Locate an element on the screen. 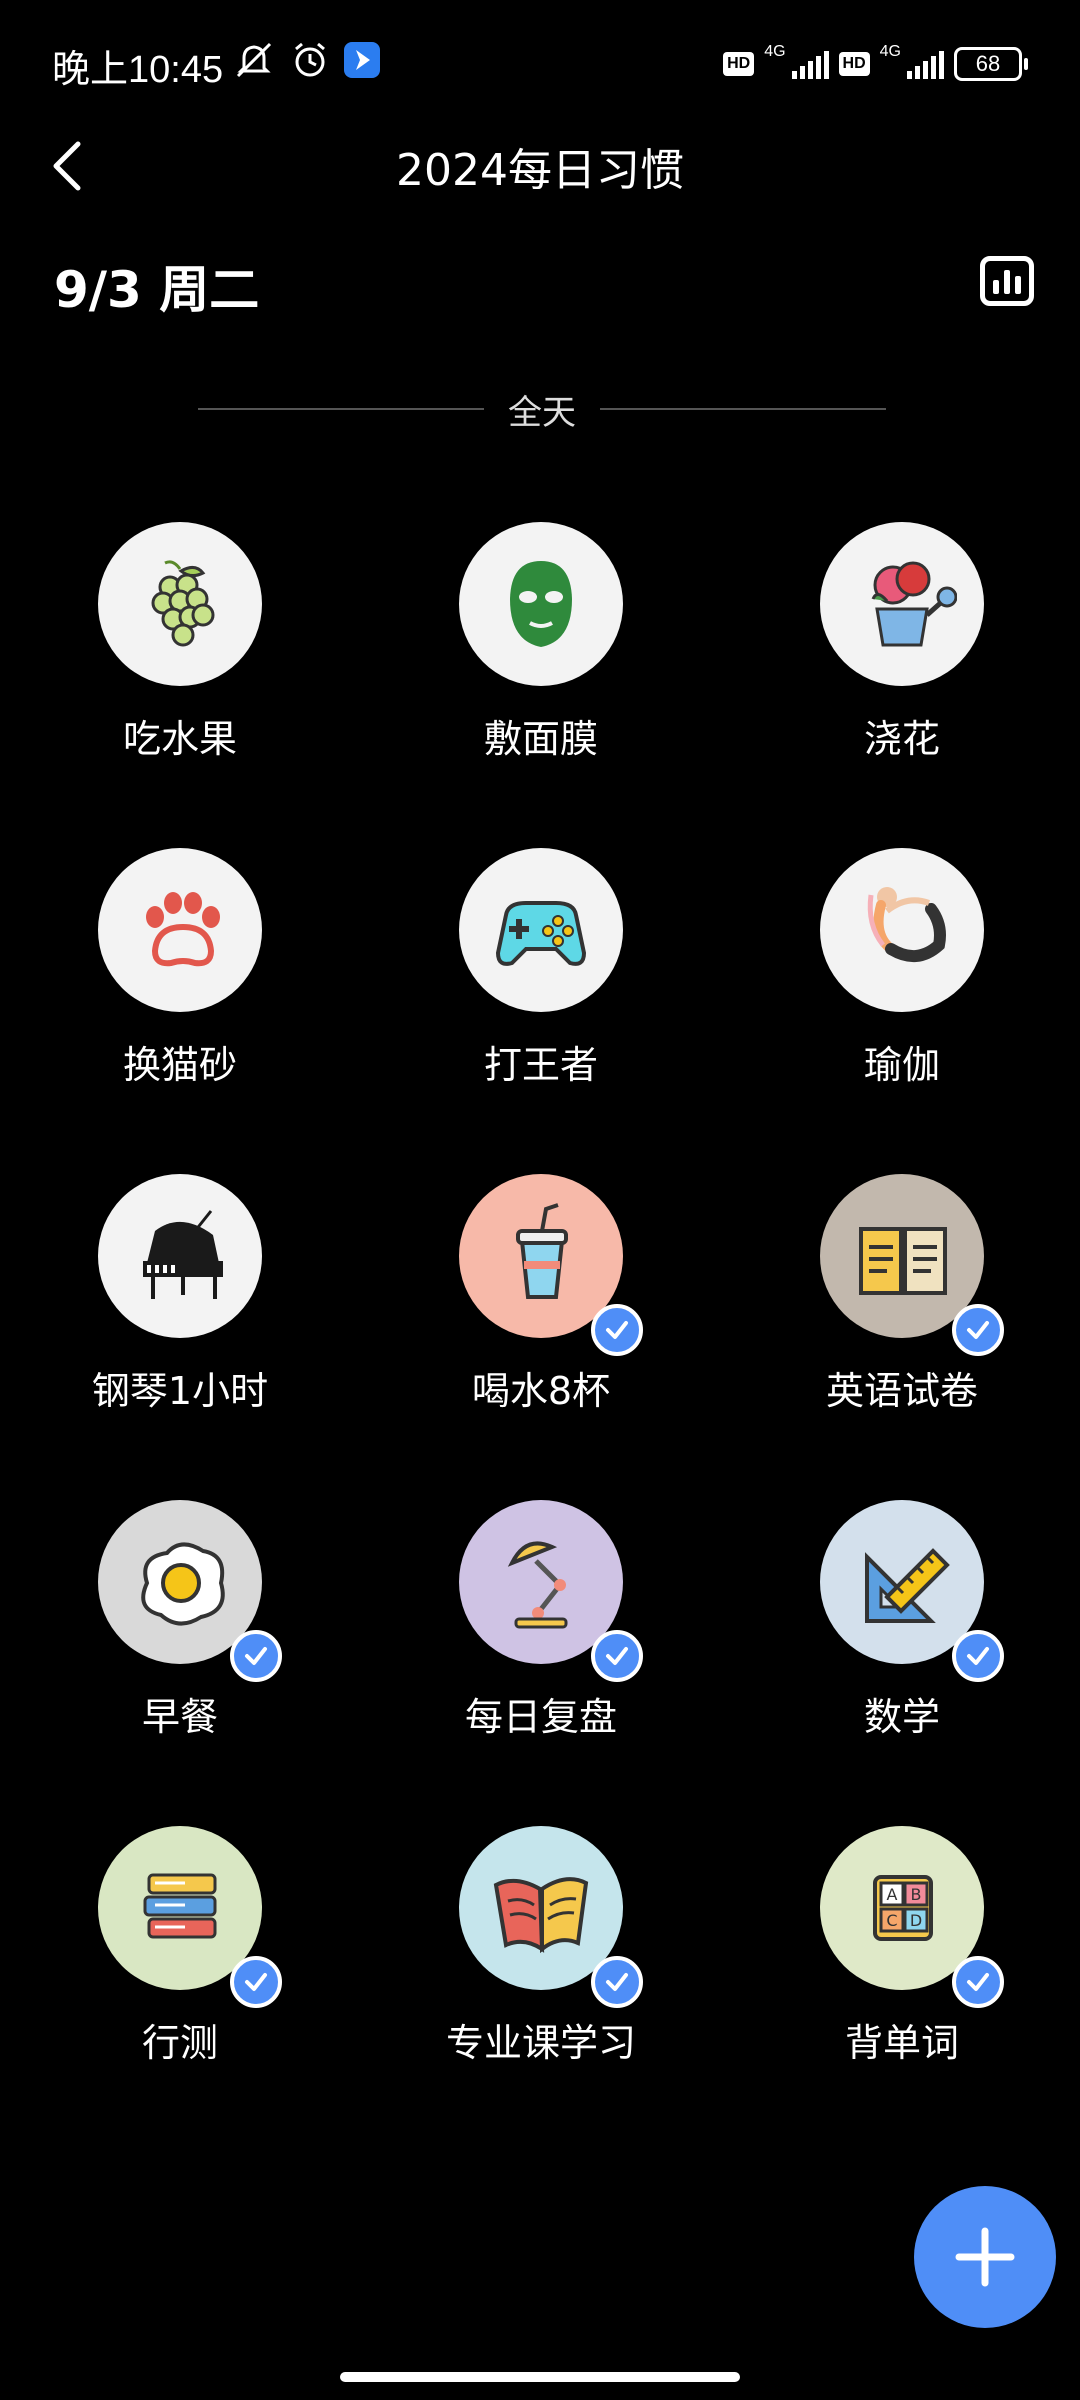 The width and height of the screenshot is (1080, 2400). habit-label: 专业课学习 is located at coordinates (540, 2043).